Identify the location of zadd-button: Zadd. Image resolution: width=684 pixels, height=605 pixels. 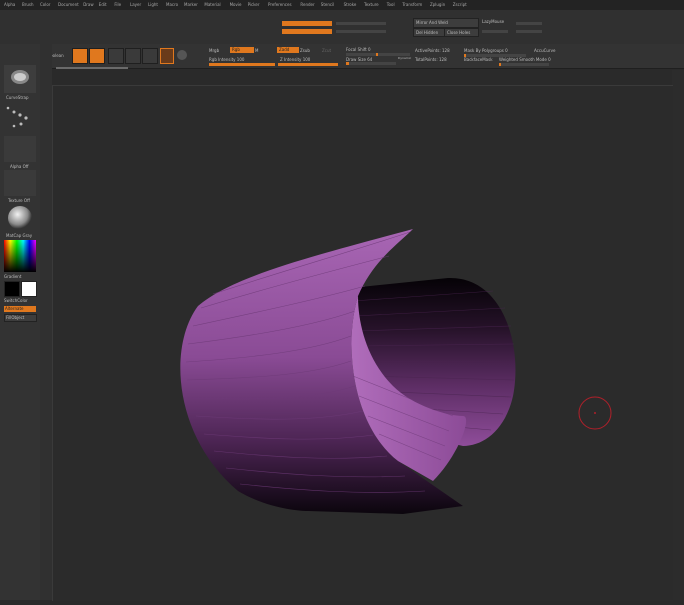
(288, 50).